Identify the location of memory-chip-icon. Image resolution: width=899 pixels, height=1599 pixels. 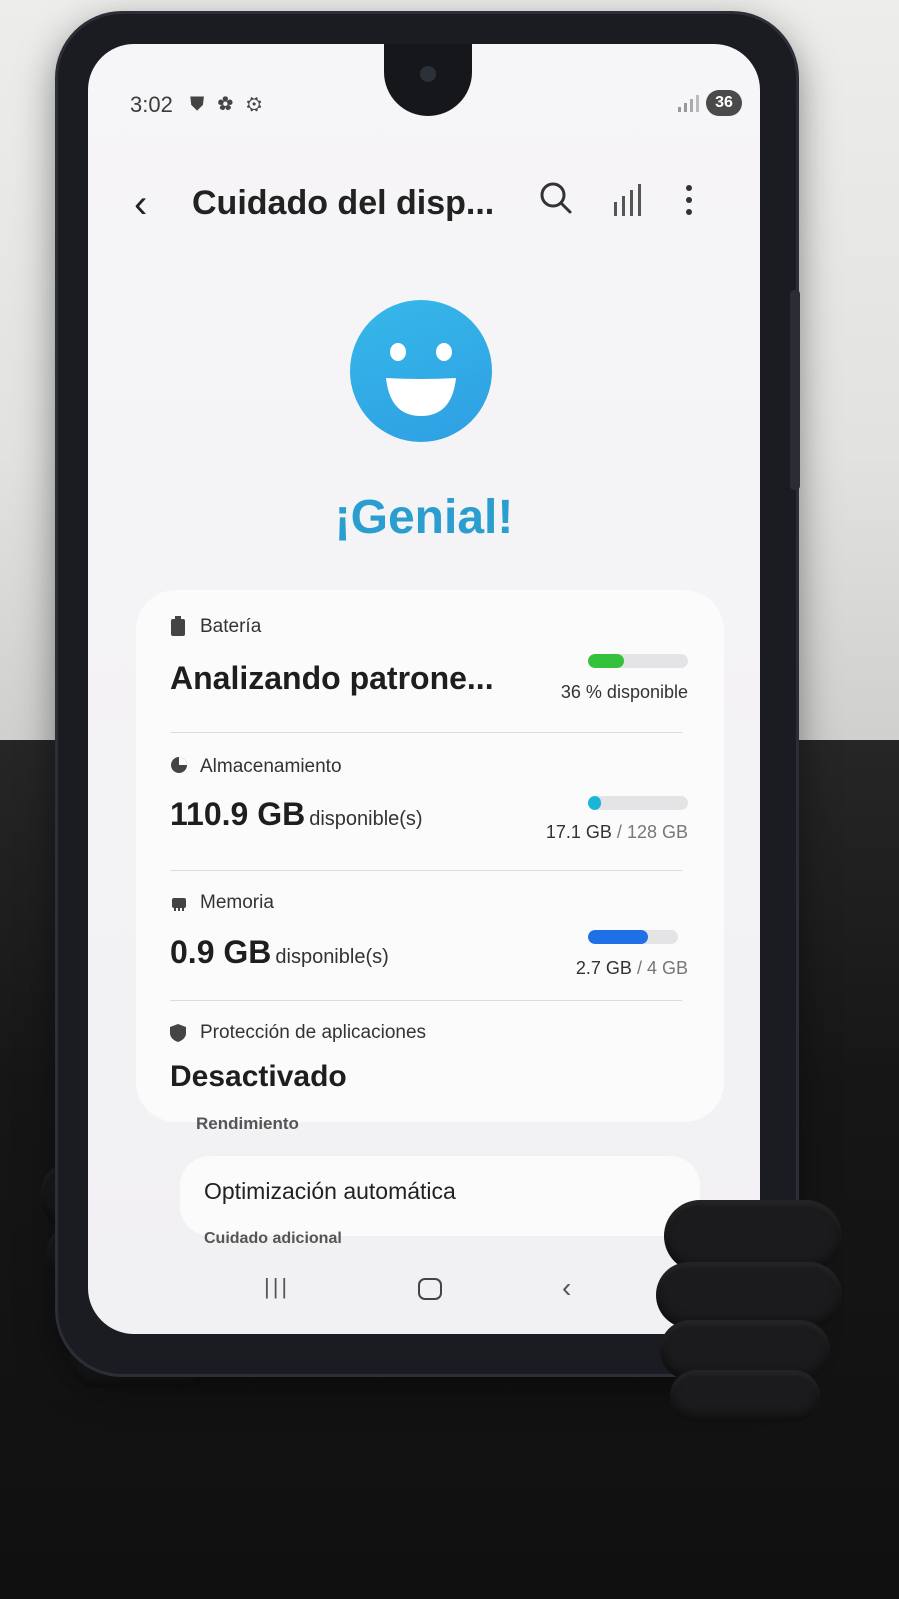
(179, 903).